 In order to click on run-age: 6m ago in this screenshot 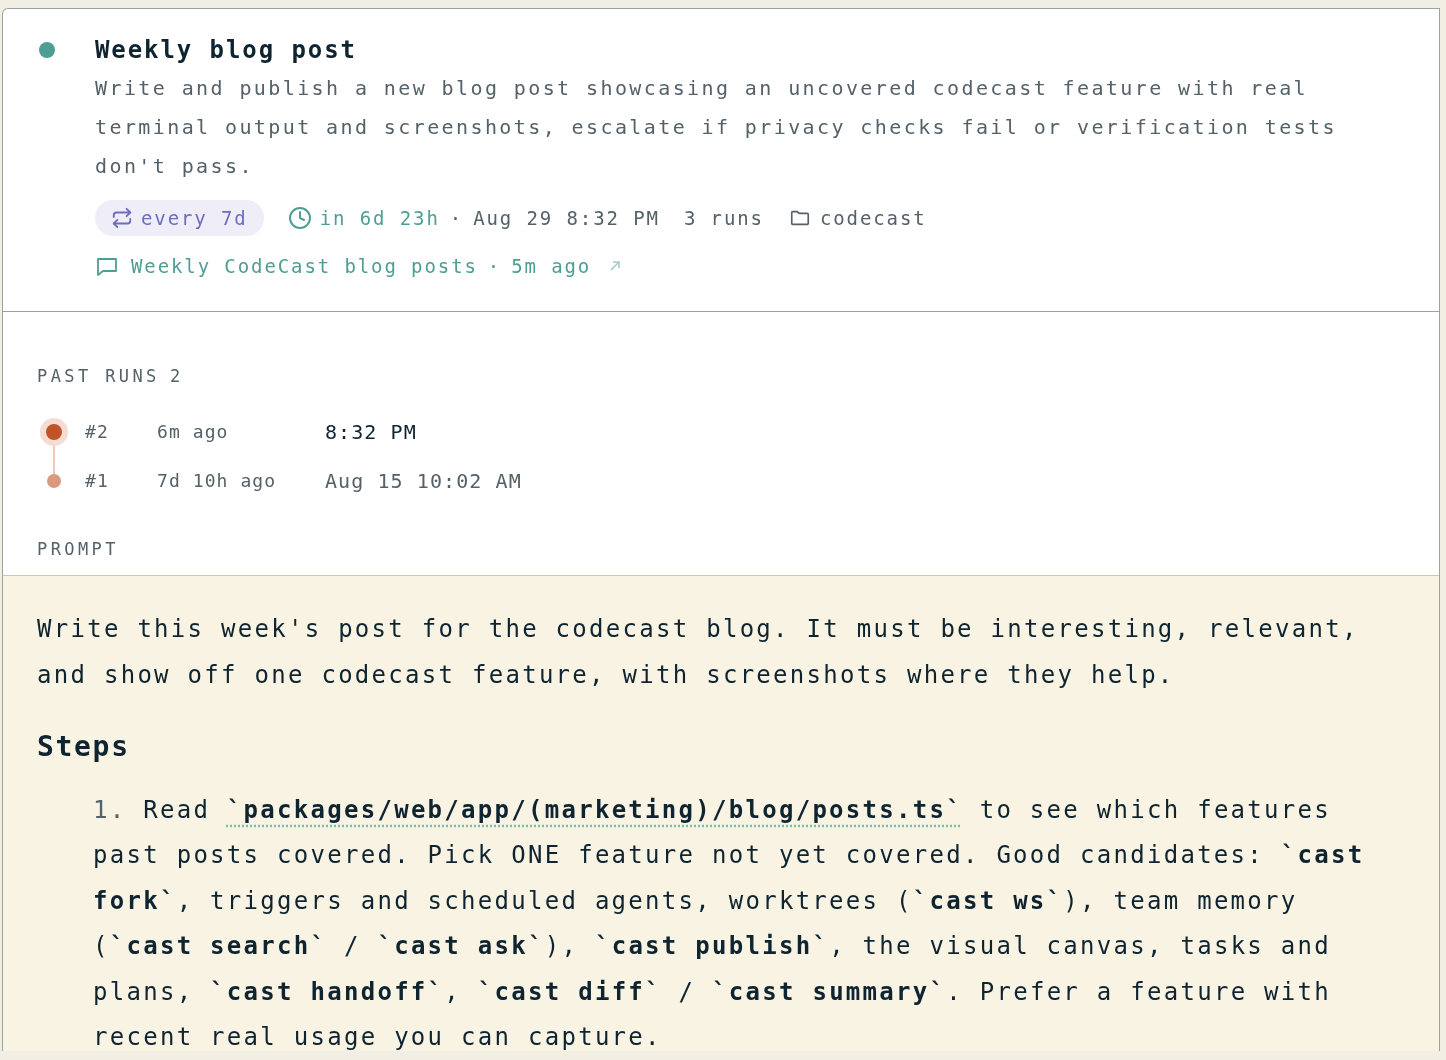, I will do `click(193, 432)`.